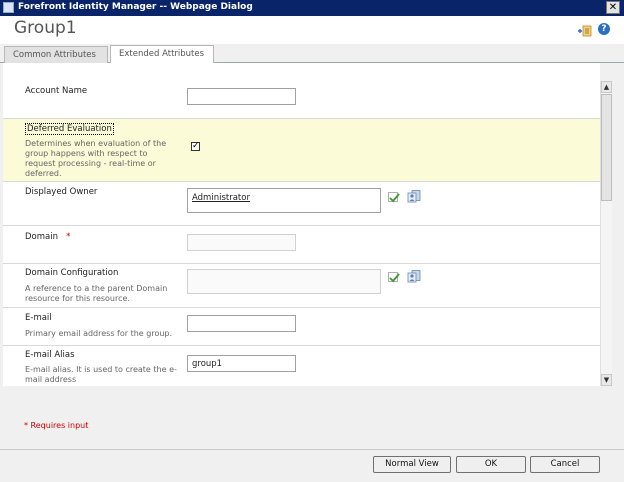 The height and width of the screenshot is (482, 624). I want to click on dialog-footer: Normal View OK Cancel, so click(312, 465).